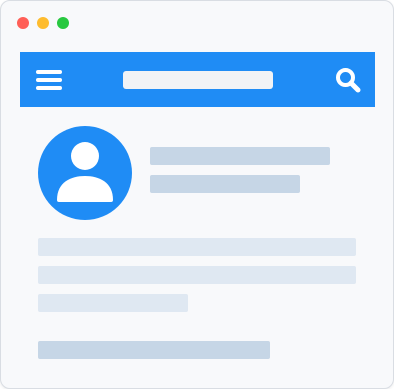 This screenshot has width=394, height=389. I want to click on maximize-window-button, so click(63, 23).